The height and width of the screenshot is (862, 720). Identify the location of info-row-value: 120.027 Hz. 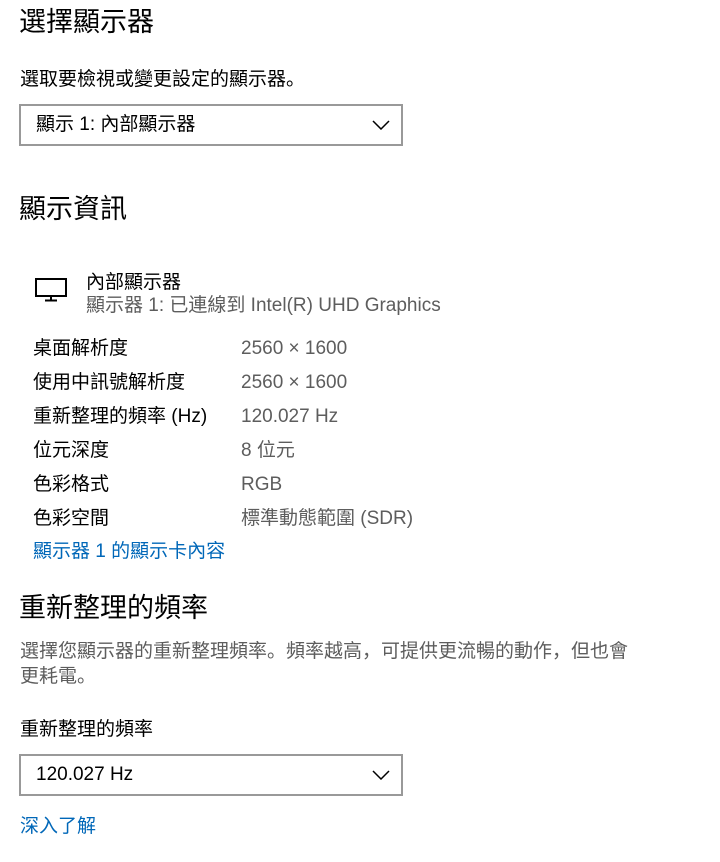
(290, 416).